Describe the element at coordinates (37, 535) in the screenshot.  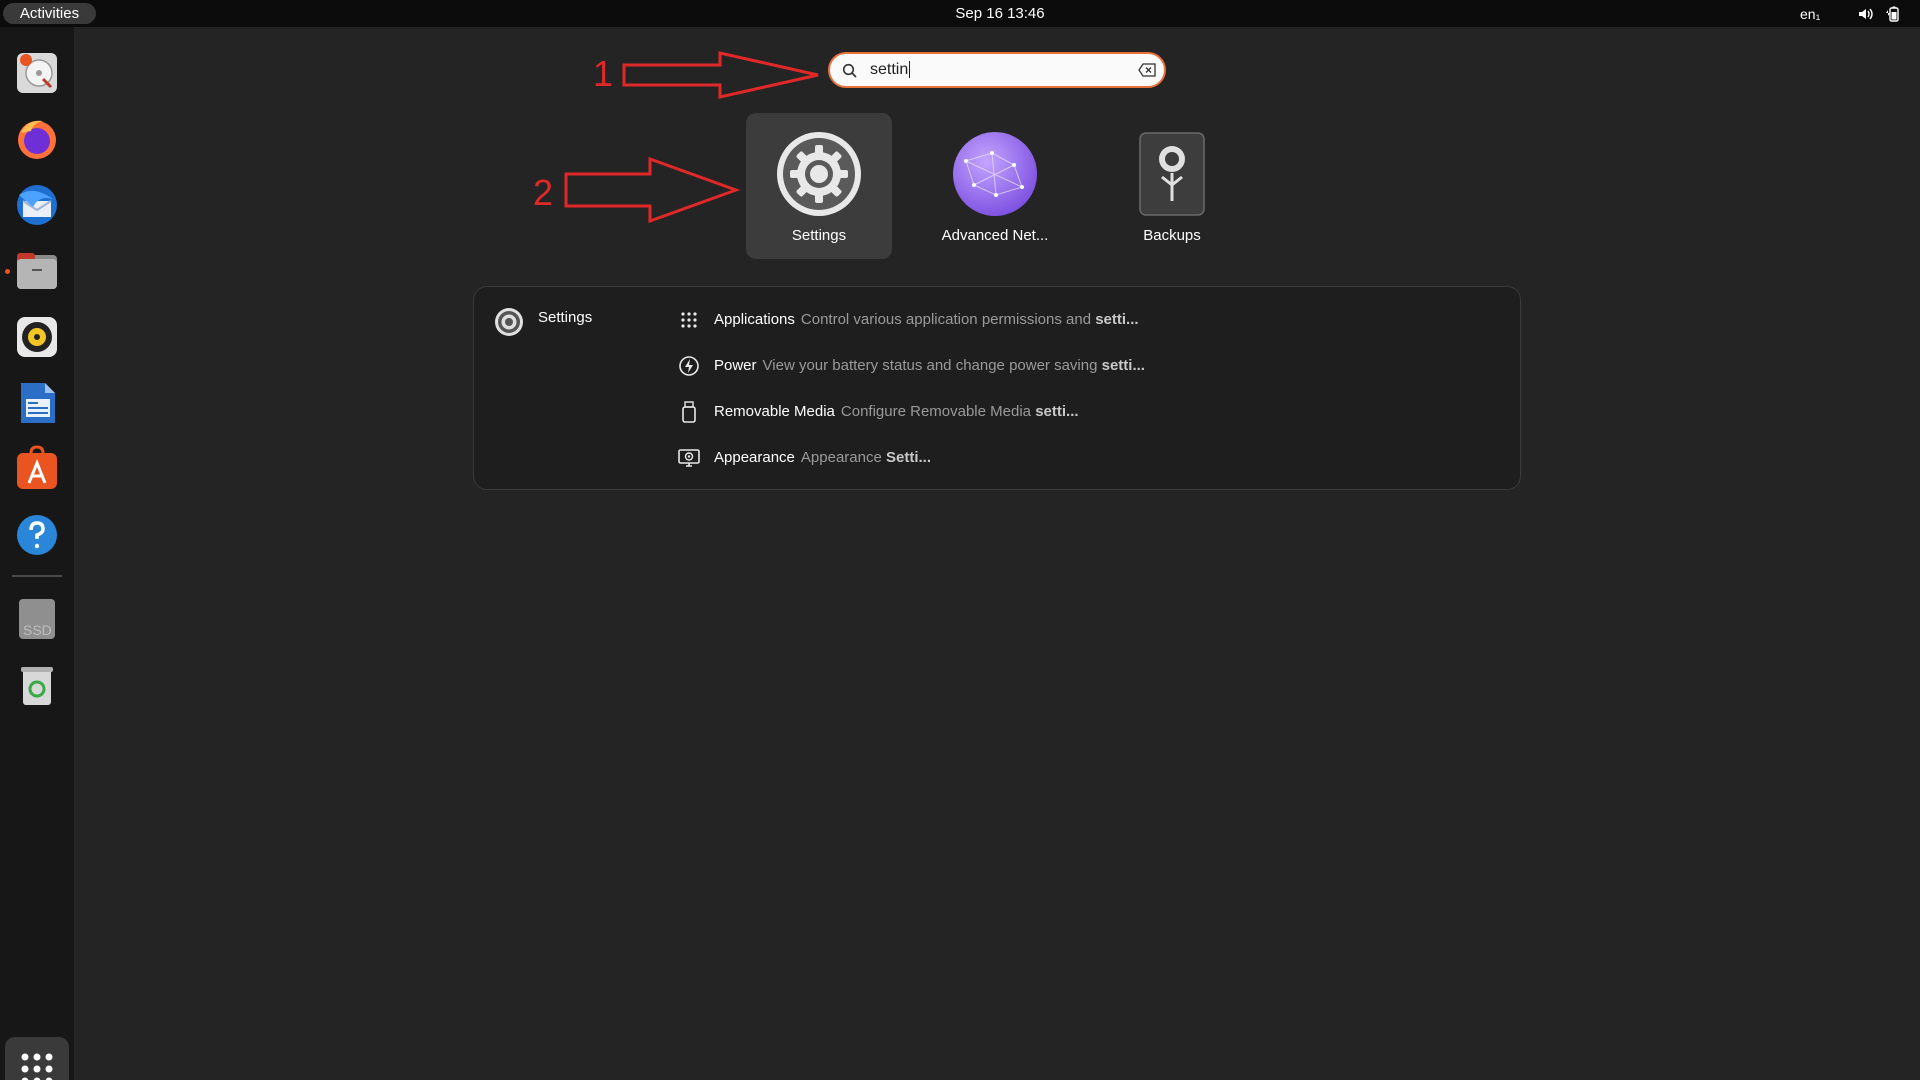
I see `help-icon` at that location.